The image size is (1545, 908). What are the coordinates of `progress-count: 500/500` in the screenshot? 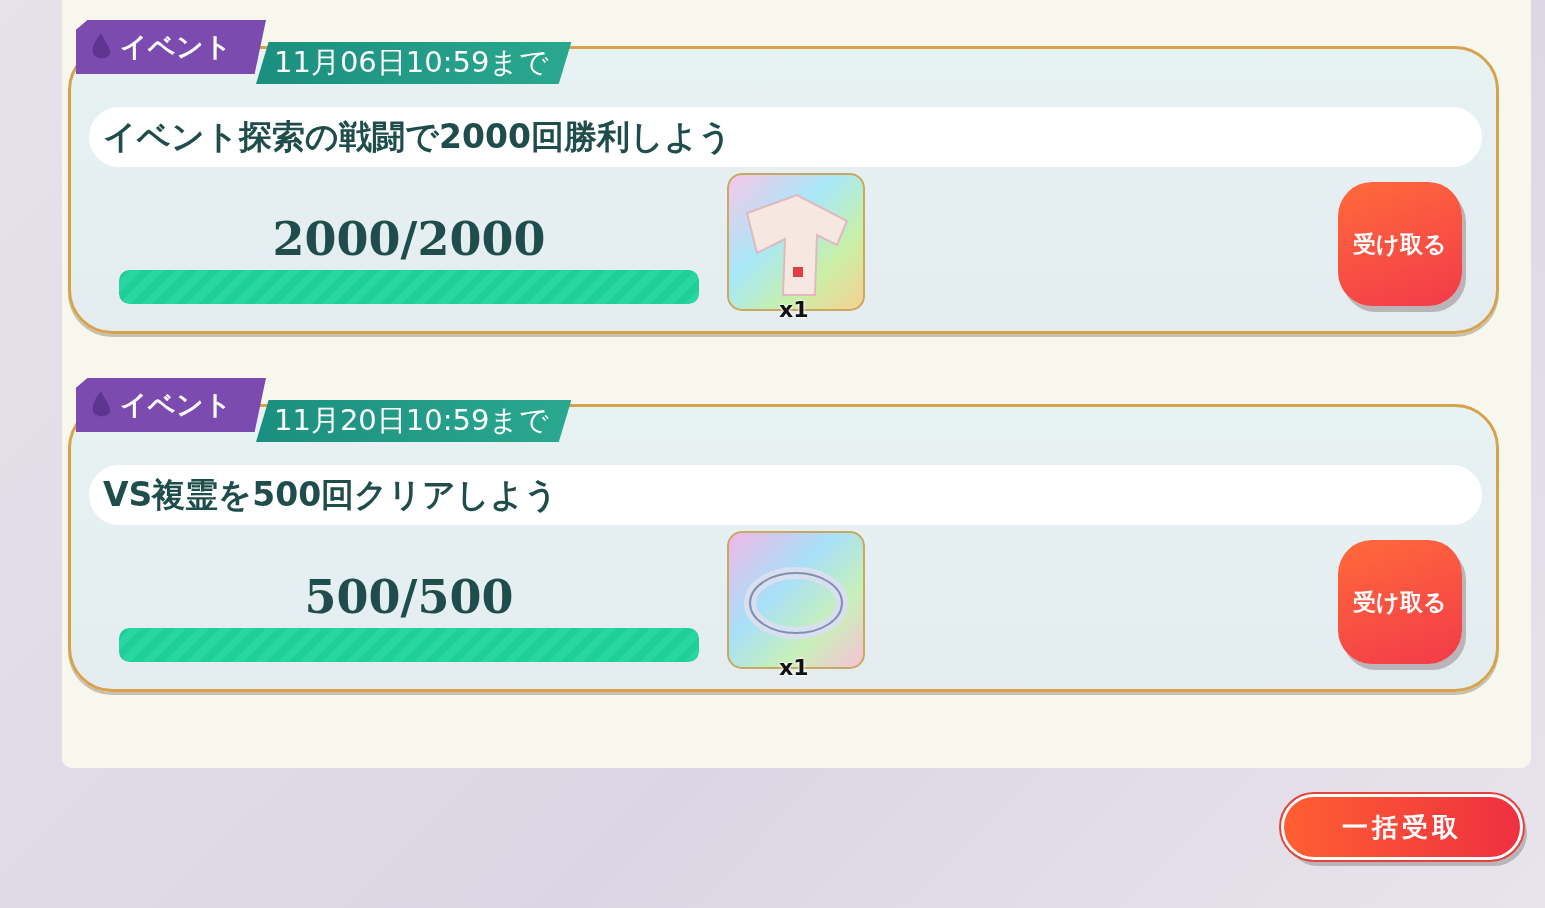 It's located at (409, 597).